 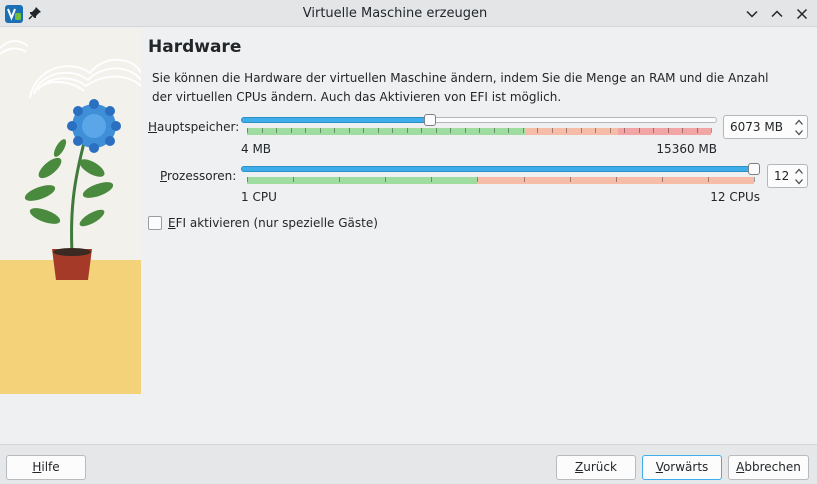 I want to click on cpu-max-label: 12 CPUs, so click(x=735, y=197).